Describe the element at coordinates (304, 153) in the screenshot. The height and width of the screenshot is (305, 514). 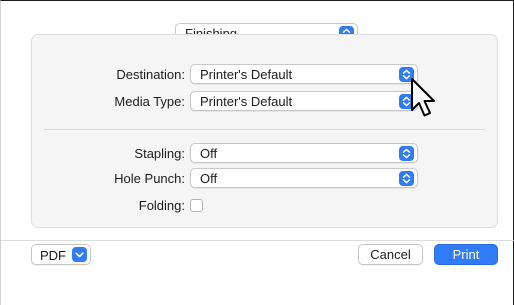
I see `stapling-popup: Off` at that location.